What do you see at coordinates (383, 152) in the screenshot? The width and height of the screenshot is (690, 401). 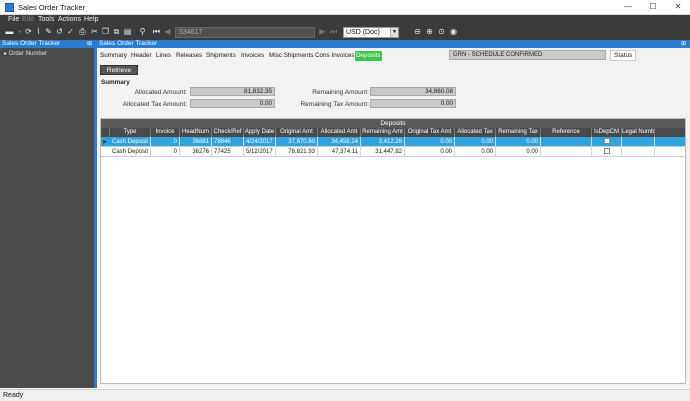 I see `cell-remaining-amt: 31,447.82` at bounding box center [383, 152].